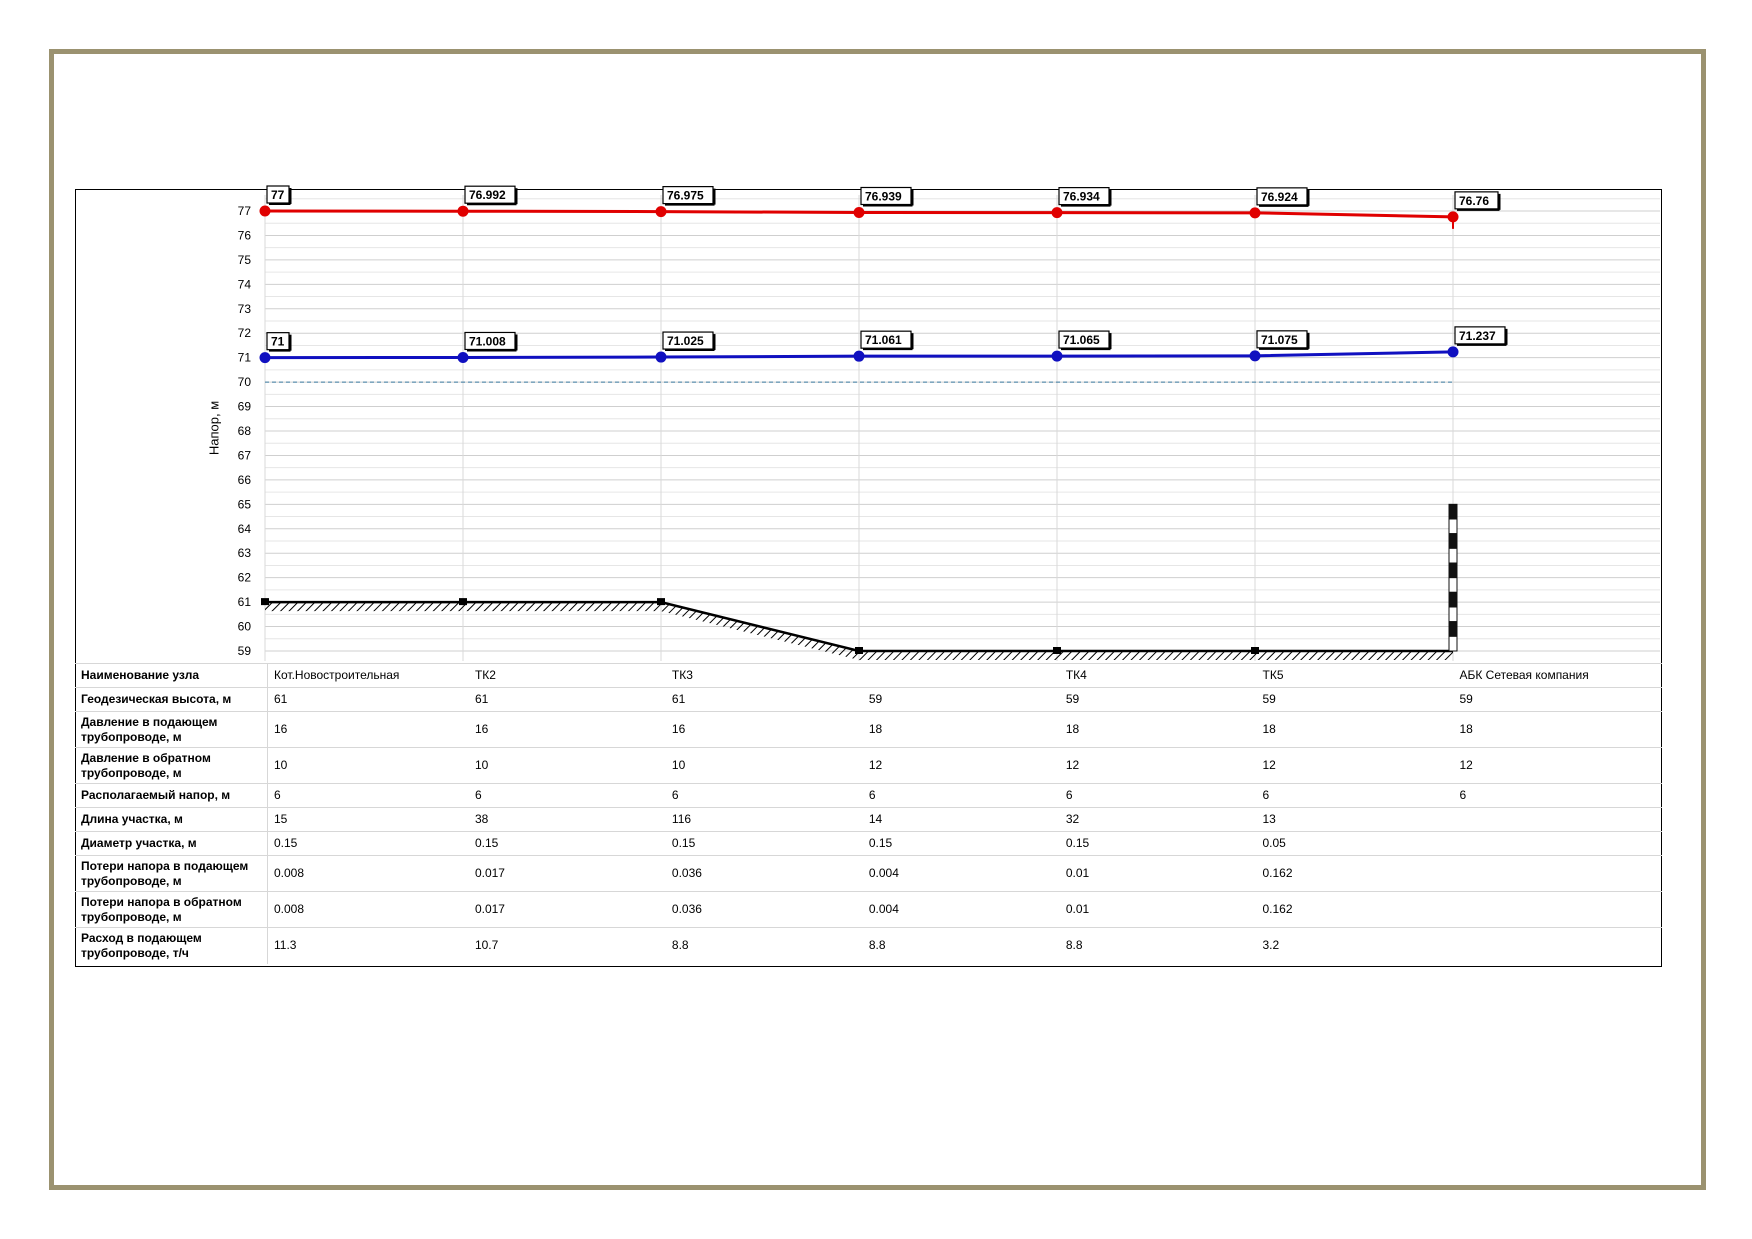  Describe the element at coordinates (1355, 675) in the screenshot. I see `table-cell: ТК5` at that location.